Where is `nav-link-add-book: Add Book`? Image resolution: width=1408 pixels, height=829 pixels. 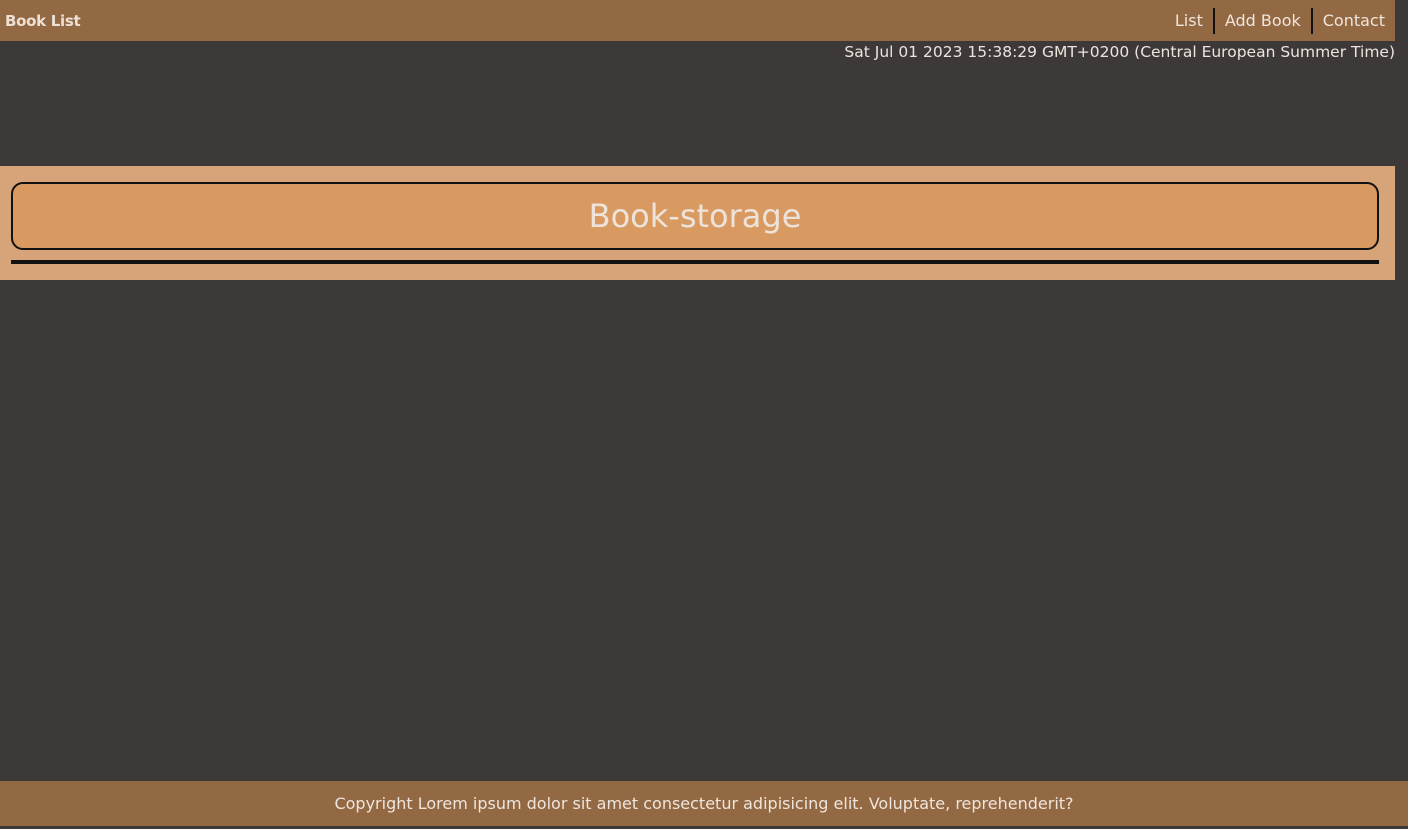
nav-link-add-book: Add Book is located at coordinates (1263, 21).